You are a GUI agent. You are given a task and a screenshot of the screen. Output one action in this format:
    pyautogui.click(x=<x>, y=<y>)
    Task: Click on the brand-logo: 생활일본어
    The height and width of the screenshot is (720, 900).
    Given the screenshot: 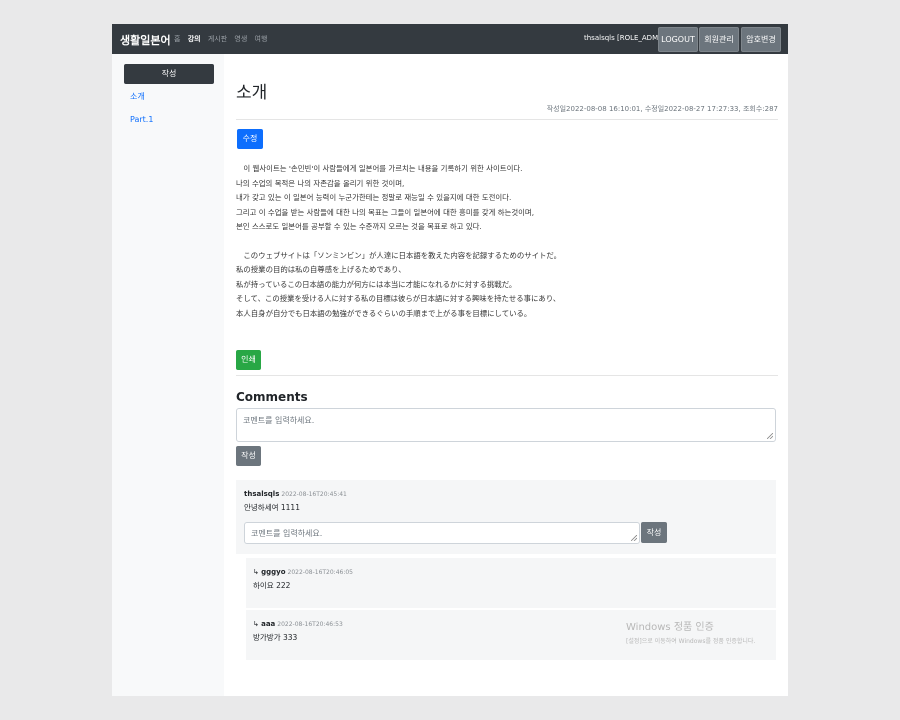 What is the action you would take?
    pyautogui.click(x=145, y=40)
    